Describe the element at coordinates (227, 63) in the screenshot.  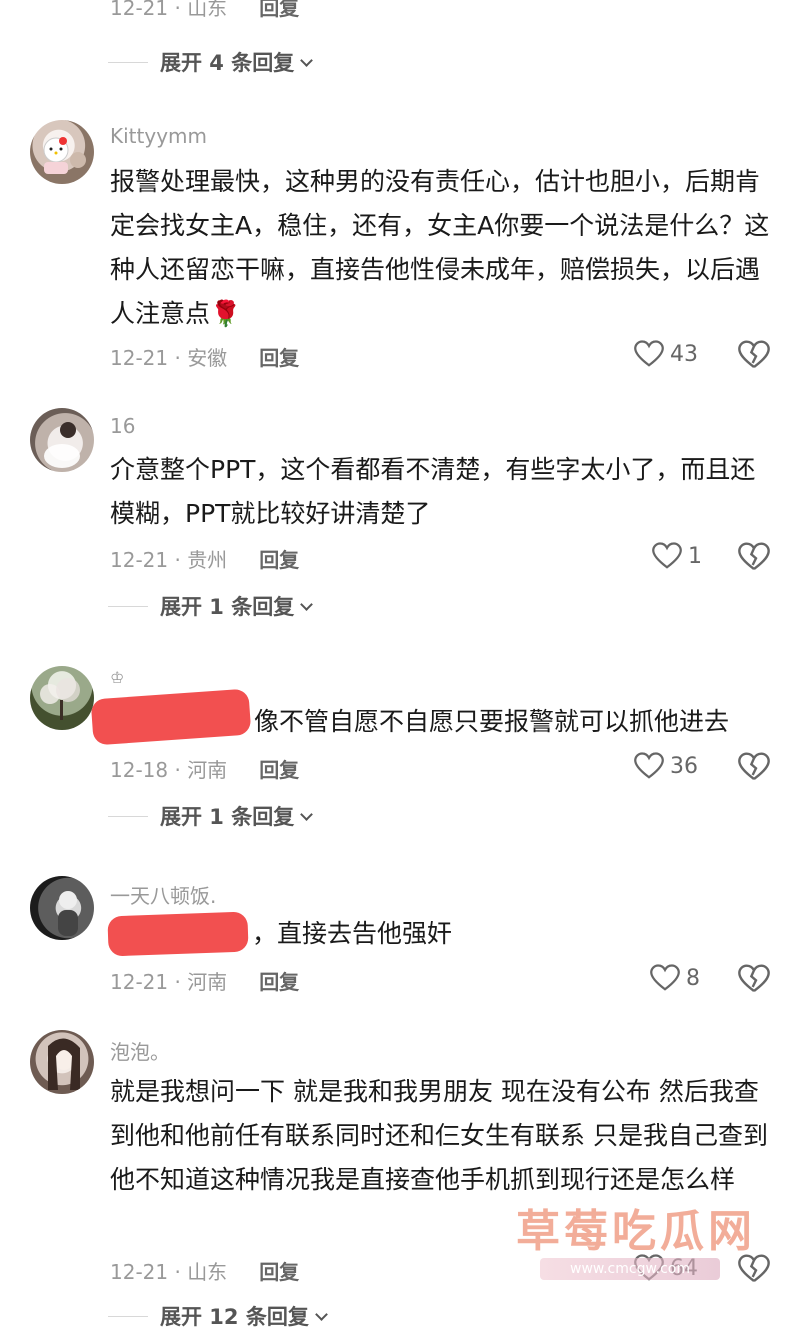
I see `expand-replies-label: 展开 4 条回复` at that location.